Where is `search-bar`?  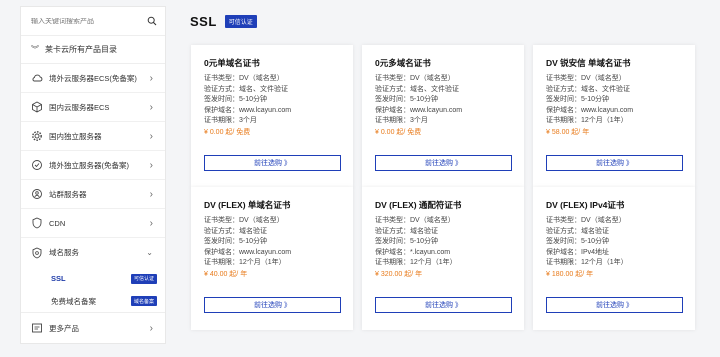
search-bar is located at coordinates (93, 21).